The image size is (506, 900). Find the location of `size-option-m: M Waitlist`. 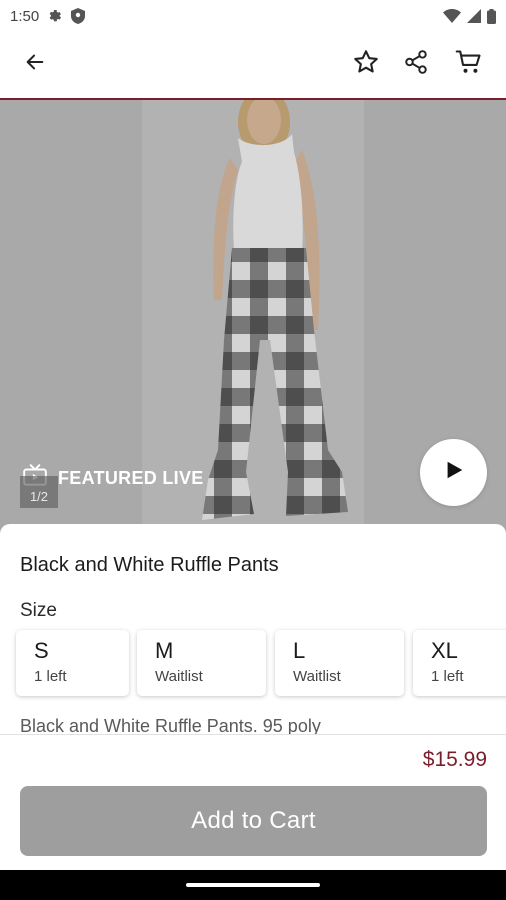

size-option-m: M Waitlist is located at coordinates (201, 663).